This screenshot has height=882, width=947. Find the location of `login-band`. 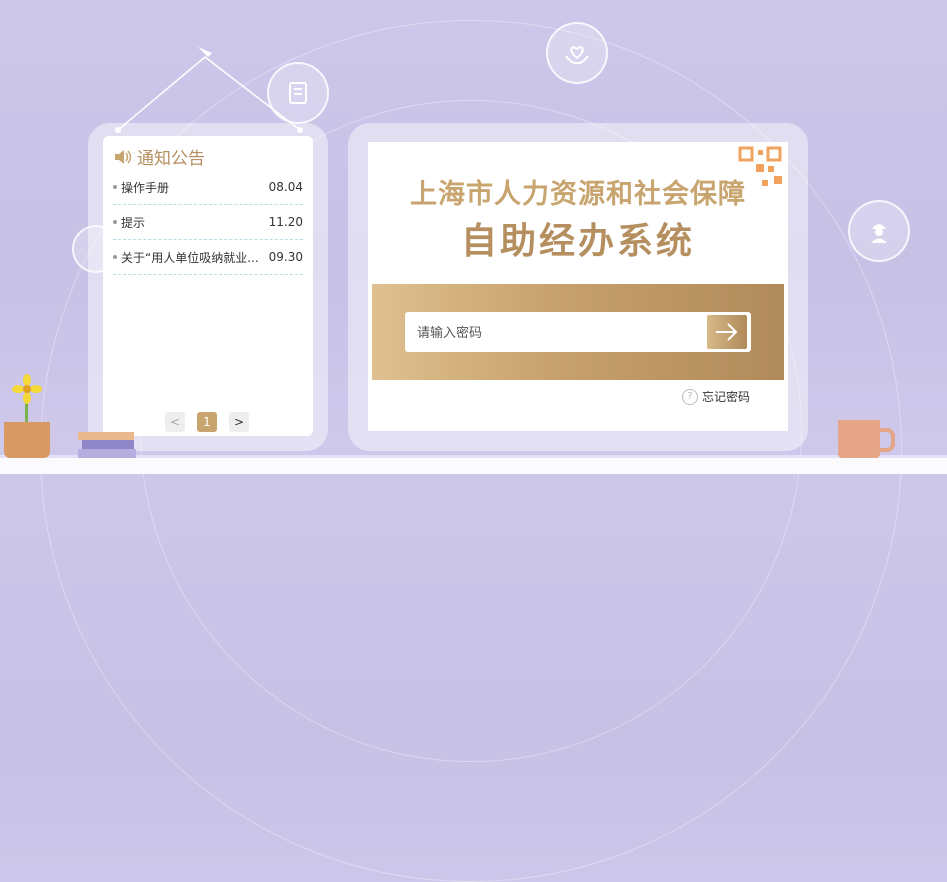

login-band is located at coordinates (578, 332).